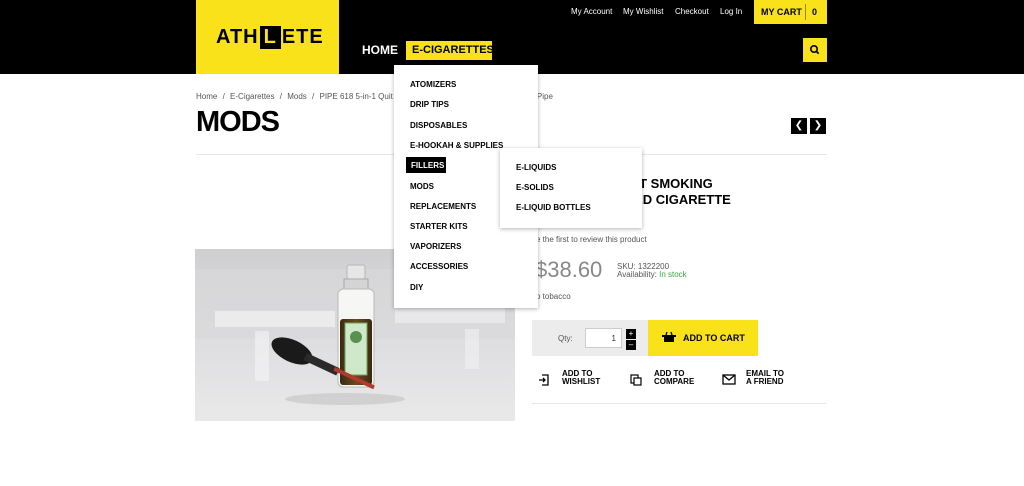 Image resolution: width=1024 pixels, height=486 pixels. I want to click on menu-item-accessories: ACCESSORIES, so click(439, 266).